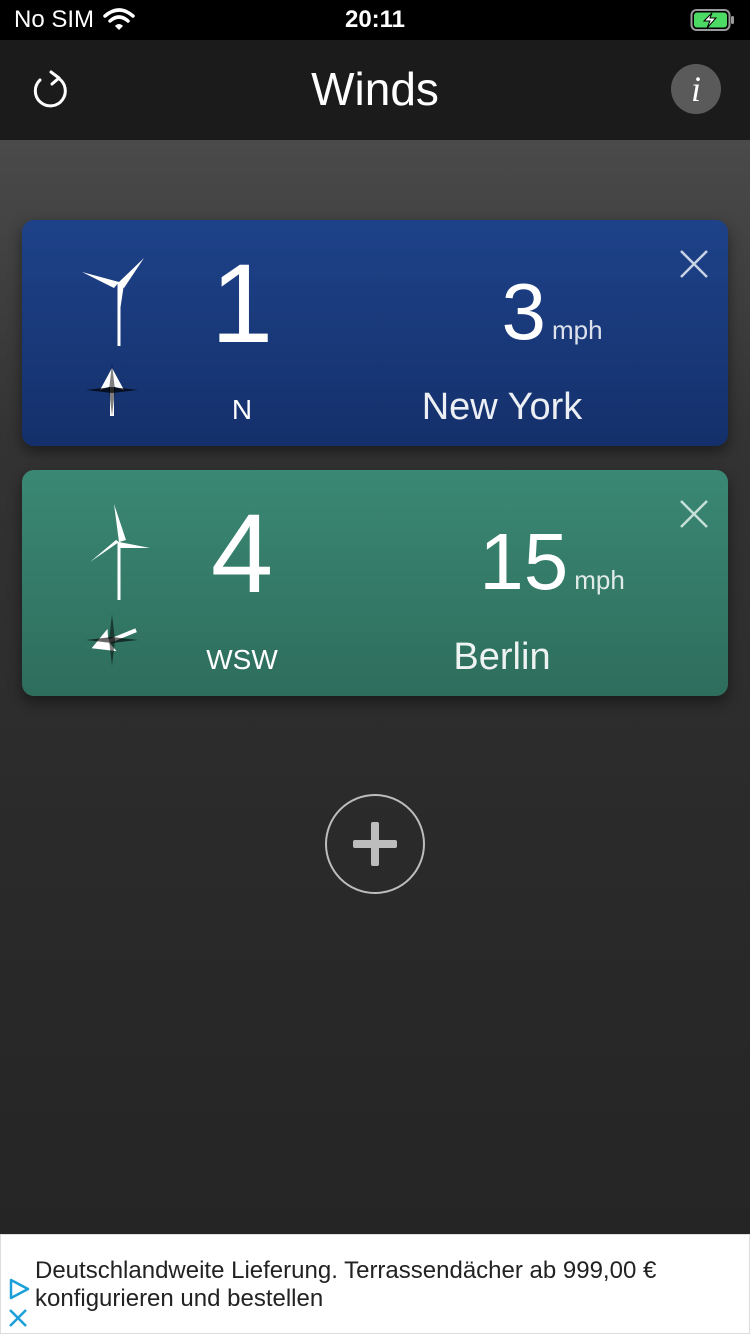 The height and width of the screenshot is (1334, 750). I want to click on nav-bar: Winds i, so click(375, 90).